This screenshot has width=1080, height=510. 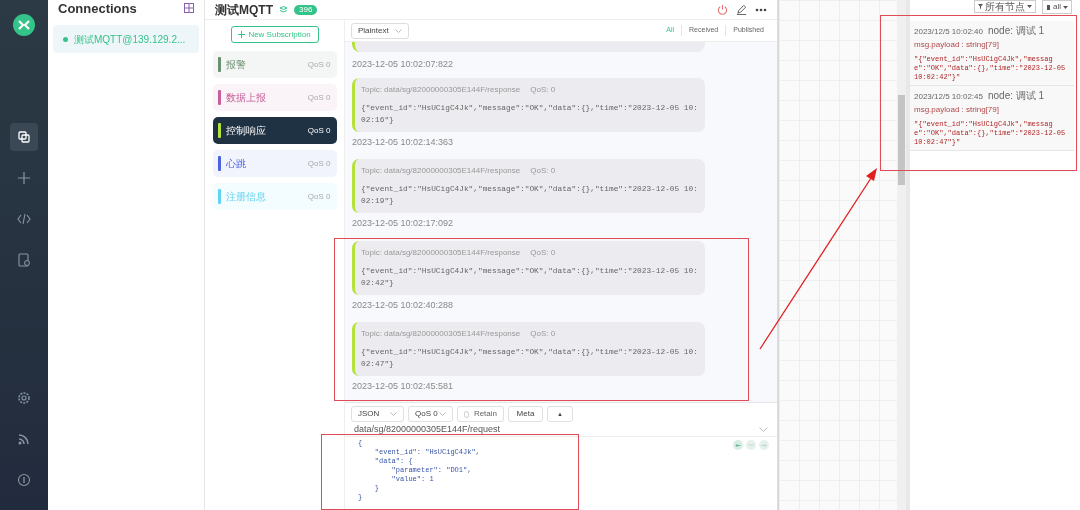 I want to click on message-time: 2023-12-05 10:02:14:363, so click(x=403, y=142).